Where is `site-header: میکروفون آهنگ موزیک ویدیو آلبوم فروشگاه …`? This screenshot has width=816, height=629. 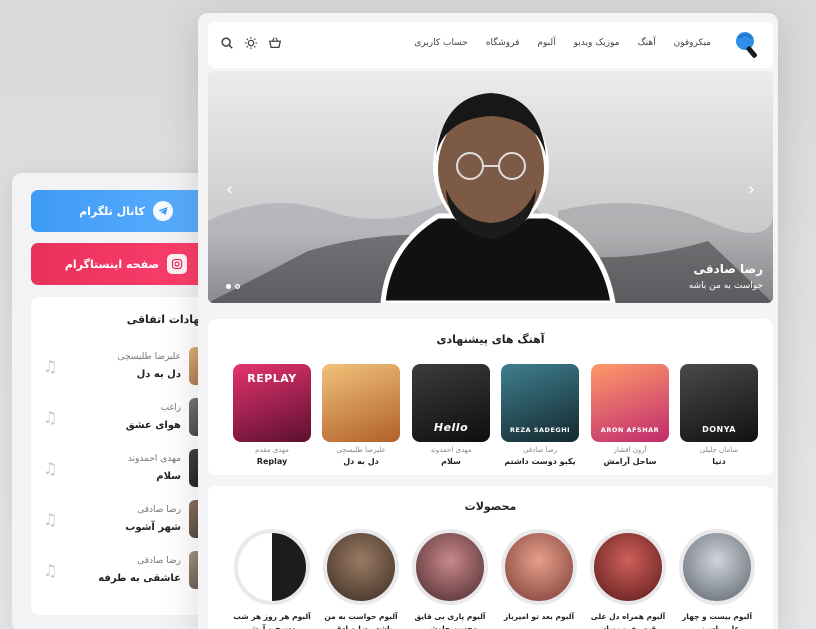
site-header: میکروفون آهنگ موزیک ویدیو آلبوم فروشگاه … is located at coordinates (490, 45).